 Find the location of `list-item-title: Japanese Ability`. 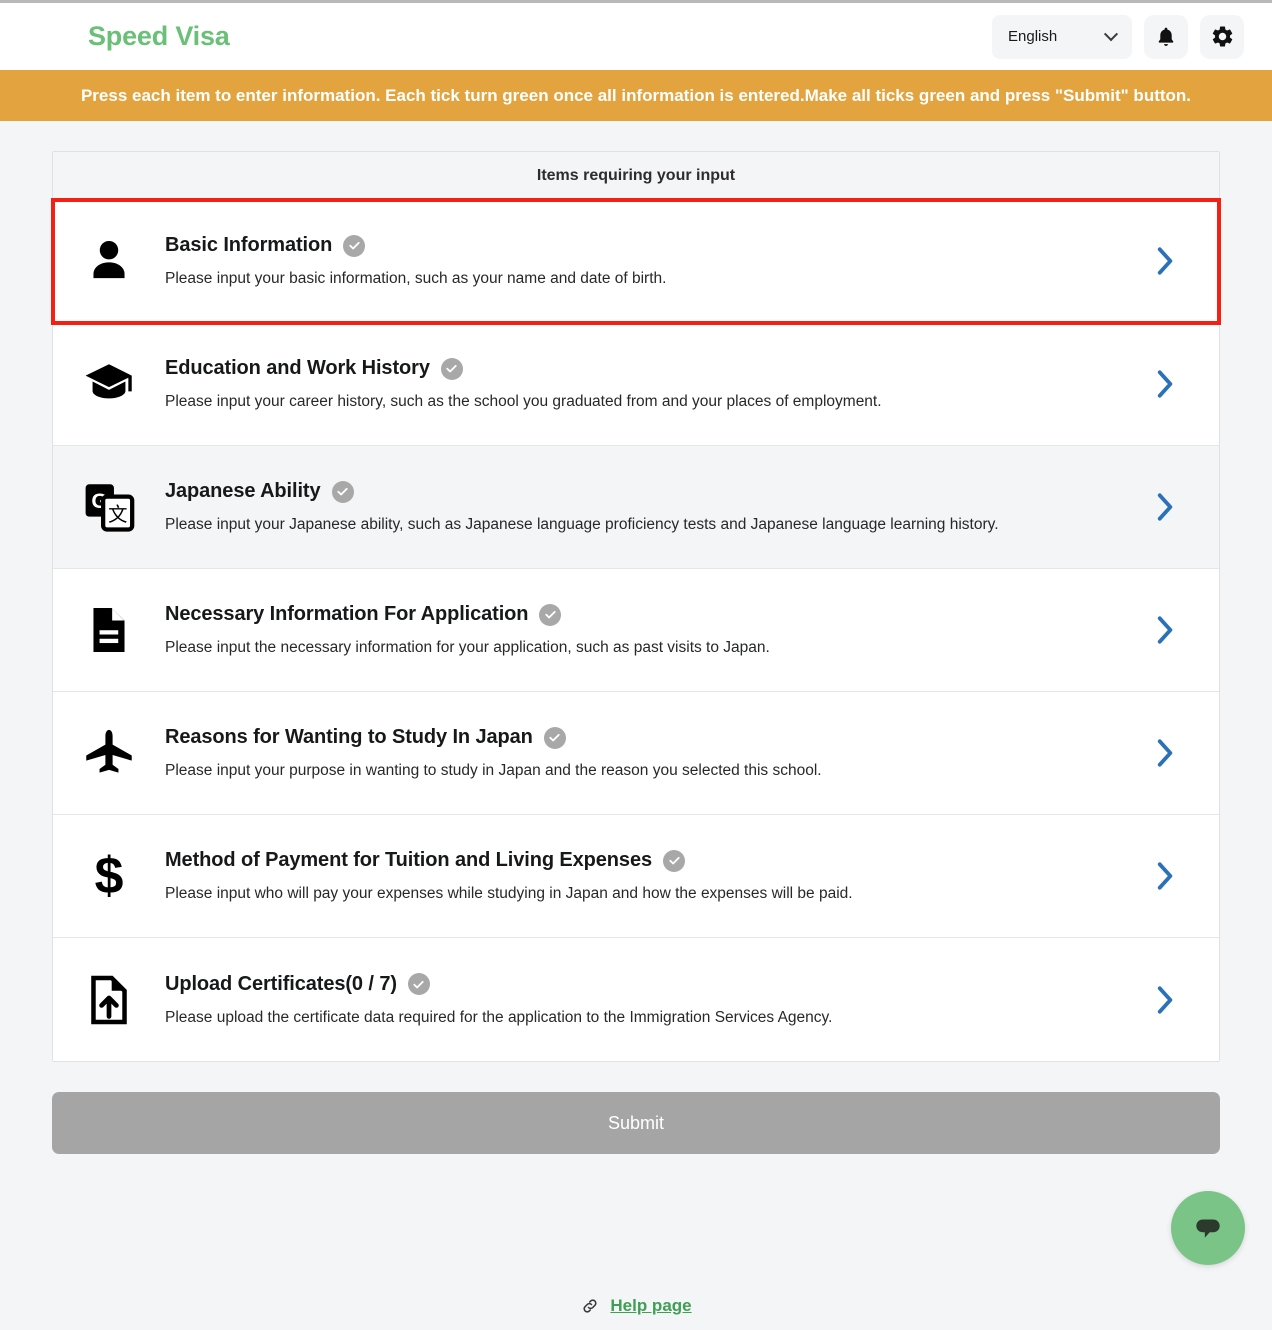

list-item-title: Japanese Ability is located at coordinates (243, 491).